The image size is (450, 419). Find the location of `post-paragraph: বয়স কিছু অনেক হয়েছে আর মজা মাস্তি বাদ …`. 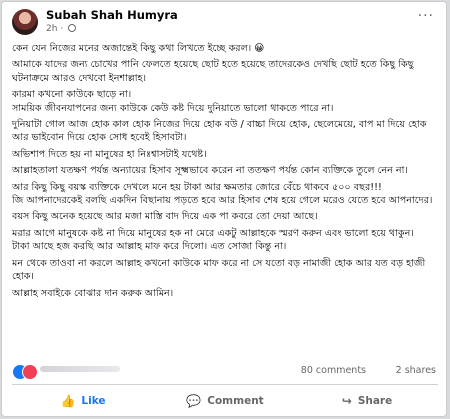

post-paragraph: বয়স কিছু অনেক হয়েছে আর মজা মাস্তি বাদ … is located at coordinates (165, 217).